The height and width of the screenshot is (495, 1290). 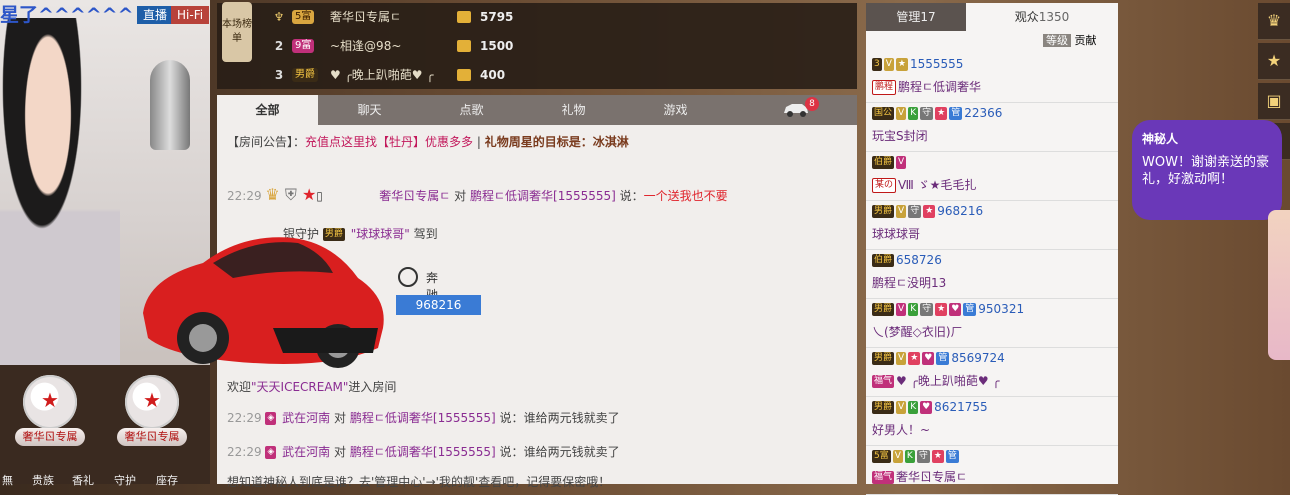 I want to click on bottom-tab: 香礼, so click(x=83, y=480).